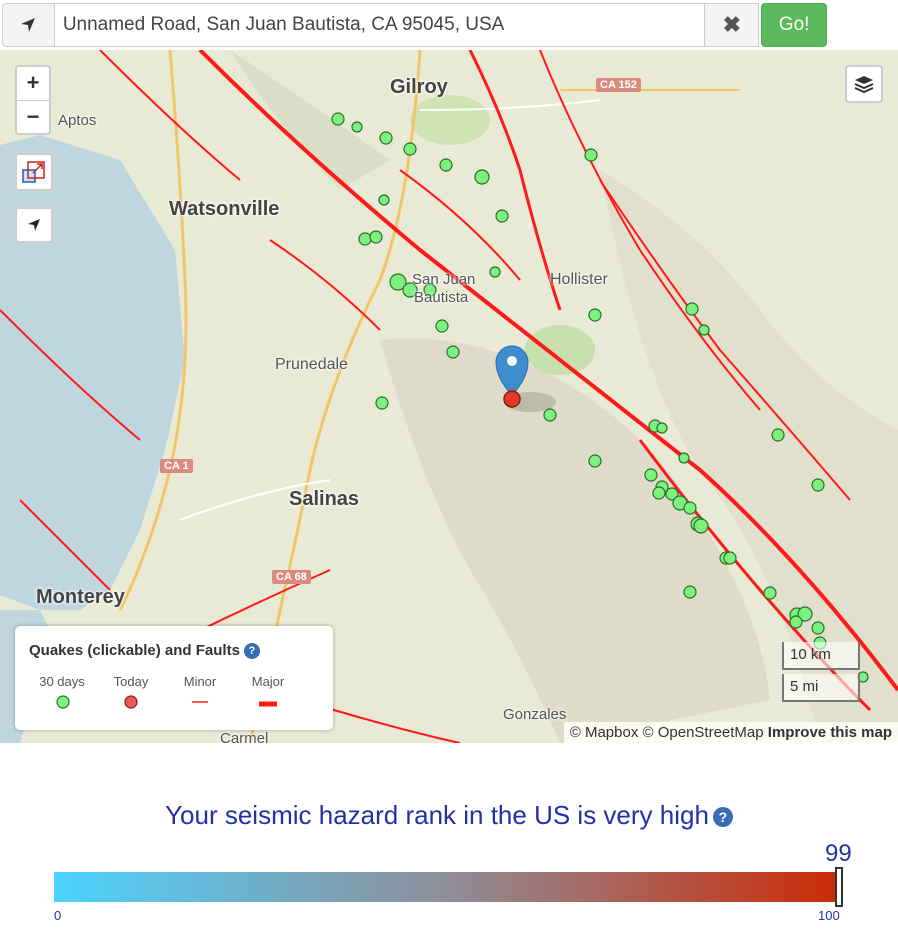  I want to click on search-bar: ✖ Go!, so click(414, 25).